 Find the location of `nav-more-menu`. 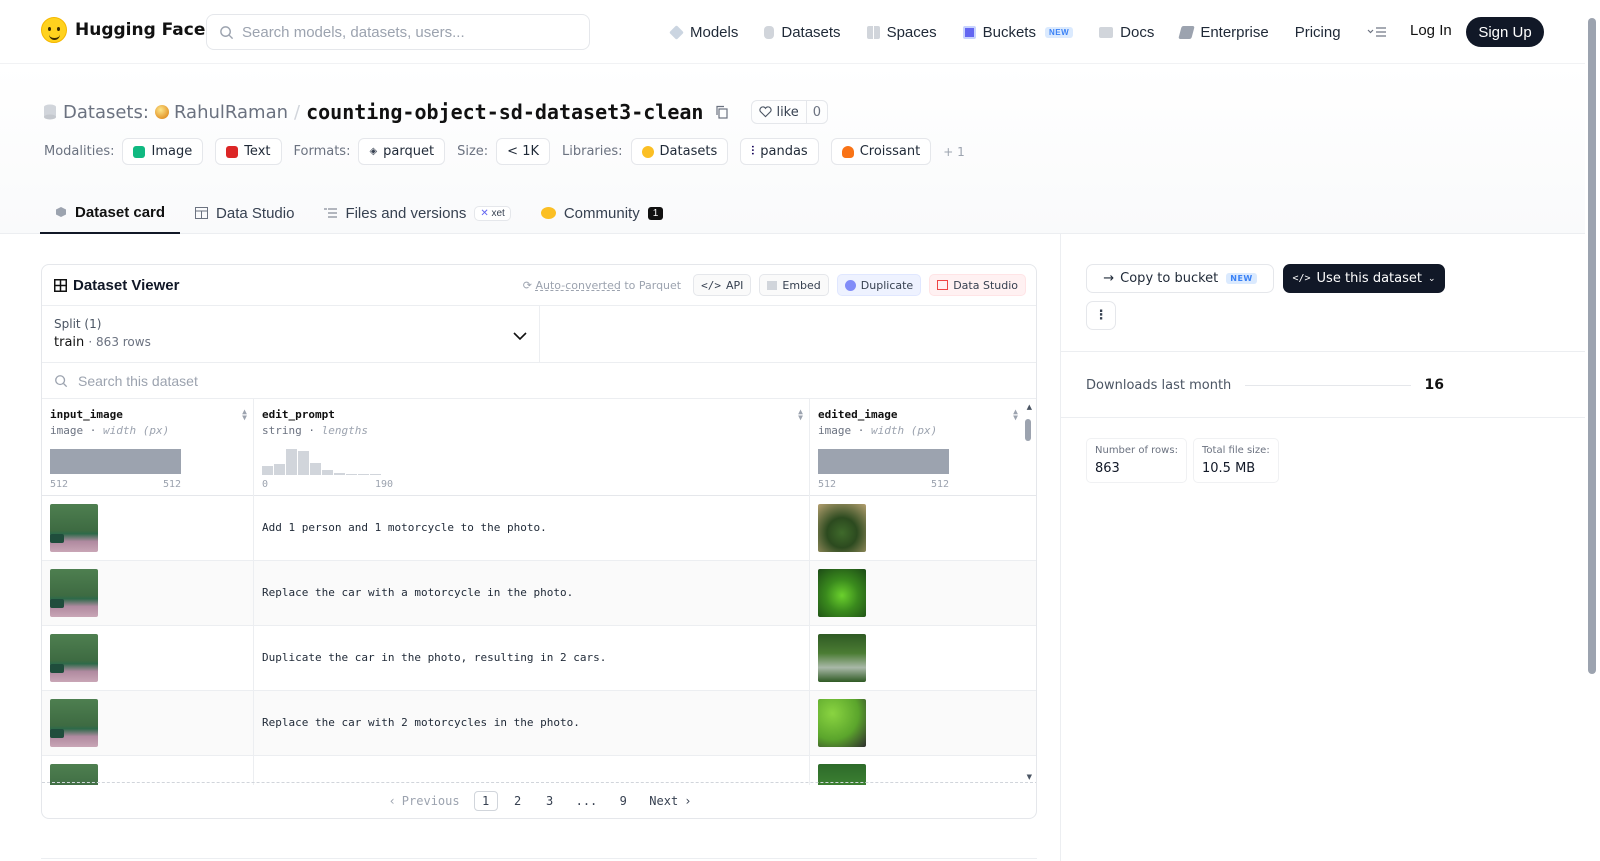

nav-more-menu is located at coordinates (1377, 32).